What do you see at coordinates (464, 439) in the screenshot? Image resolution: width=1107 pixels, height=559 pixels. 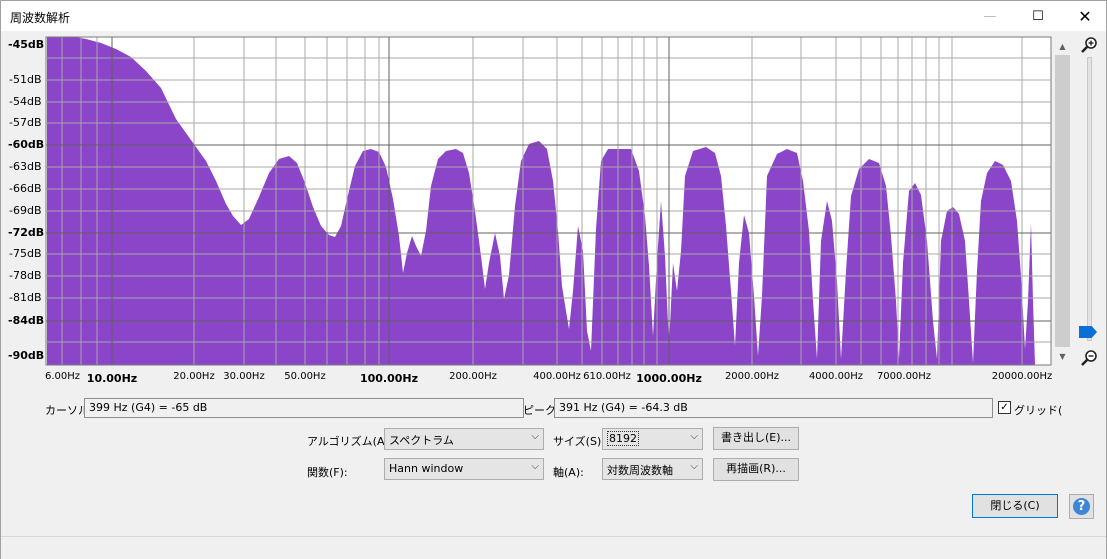 I see `algorithm-select: スペクトラム ⌵` at bounding box center [464, 439].